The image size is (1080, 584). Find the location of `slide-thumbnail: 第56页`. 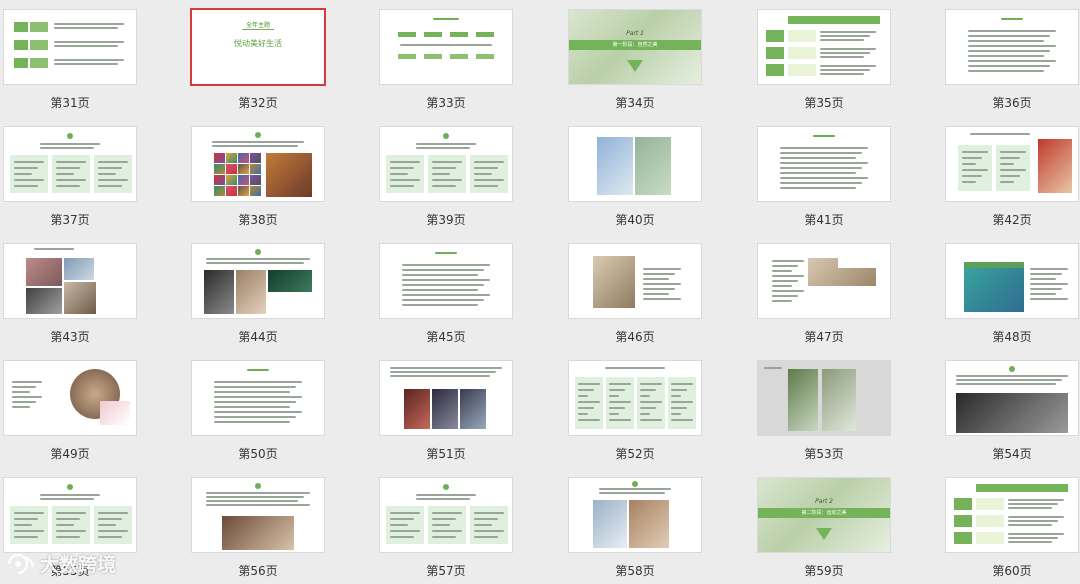

slide-thumbnail: 第56页 is located at coordinates (275, 523).